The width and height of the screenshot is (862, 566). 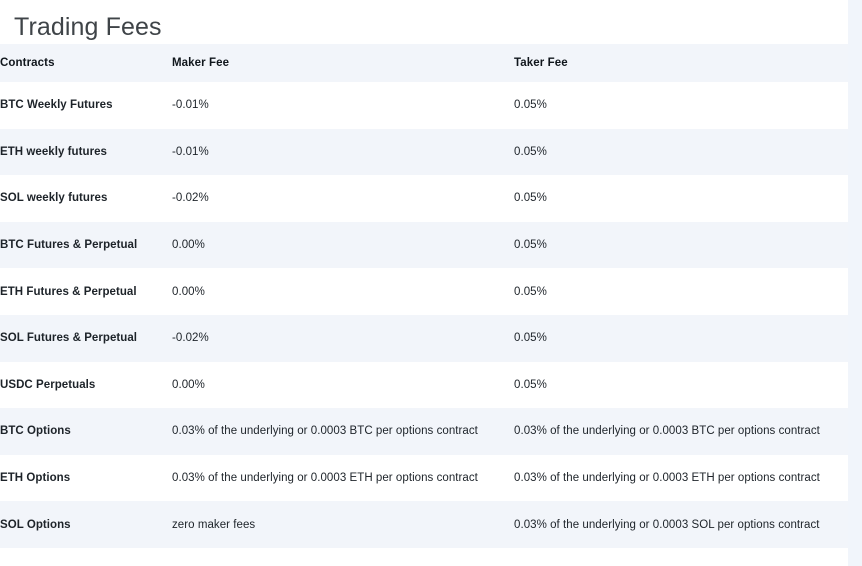 What do you see at coordinates (68, 291) in the screenshot?
I see `cell-contract: ETH Futures & Perpetual` at bounding box center [68, 291].